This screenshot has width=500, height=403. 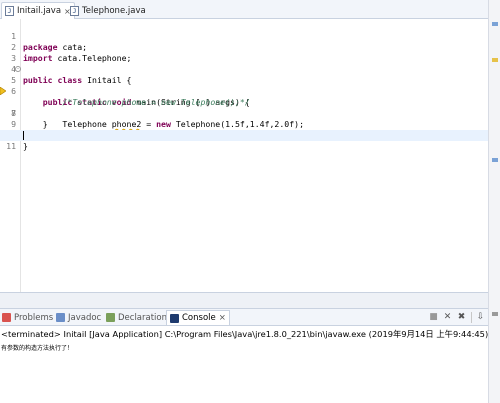 I want to click on scroll-lock-icon: ⇩, so click(x=480, y=317).